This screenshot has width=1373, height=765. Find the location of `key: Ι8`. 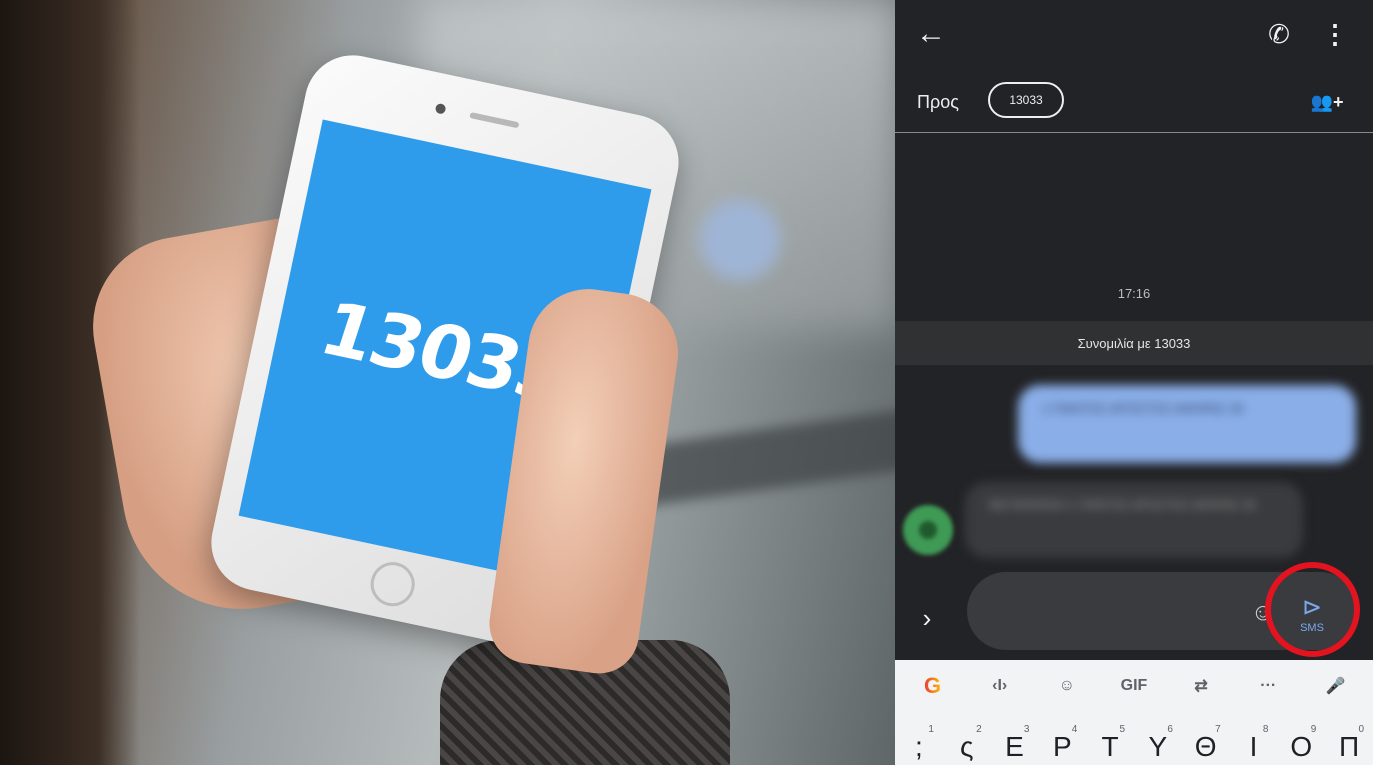

key: Ι8 is located at coordinates (1253, 741).